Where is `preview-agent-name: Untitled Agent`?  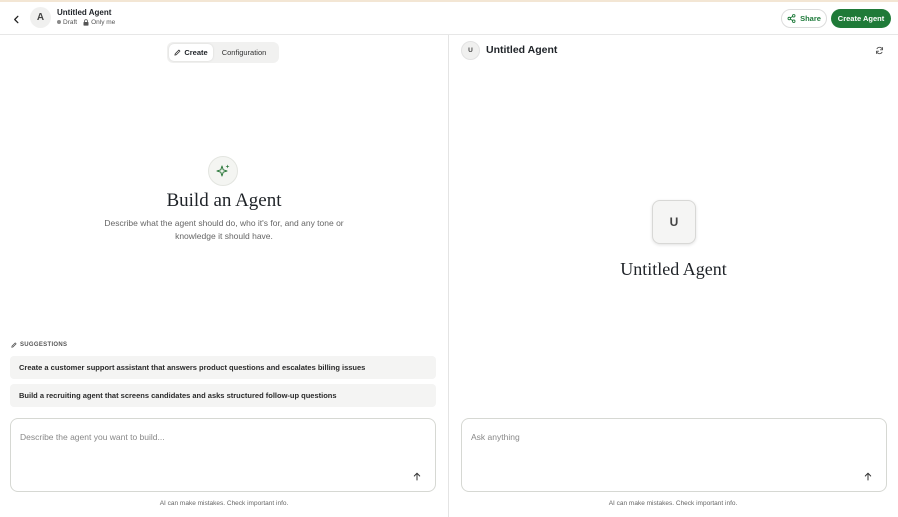
preview-agent-name: Untitled Agent is located at coordinates (673, 269).